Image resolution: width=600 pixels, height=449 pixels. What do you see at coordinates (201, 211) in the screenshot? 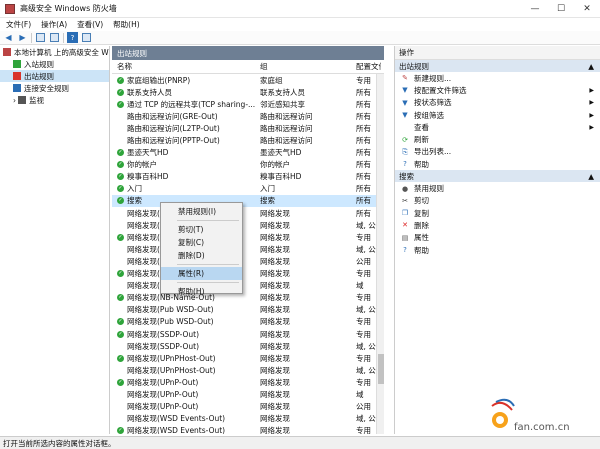
I see `context-menu-item: 禁用规则(I)` at bounding box center [201, 211].